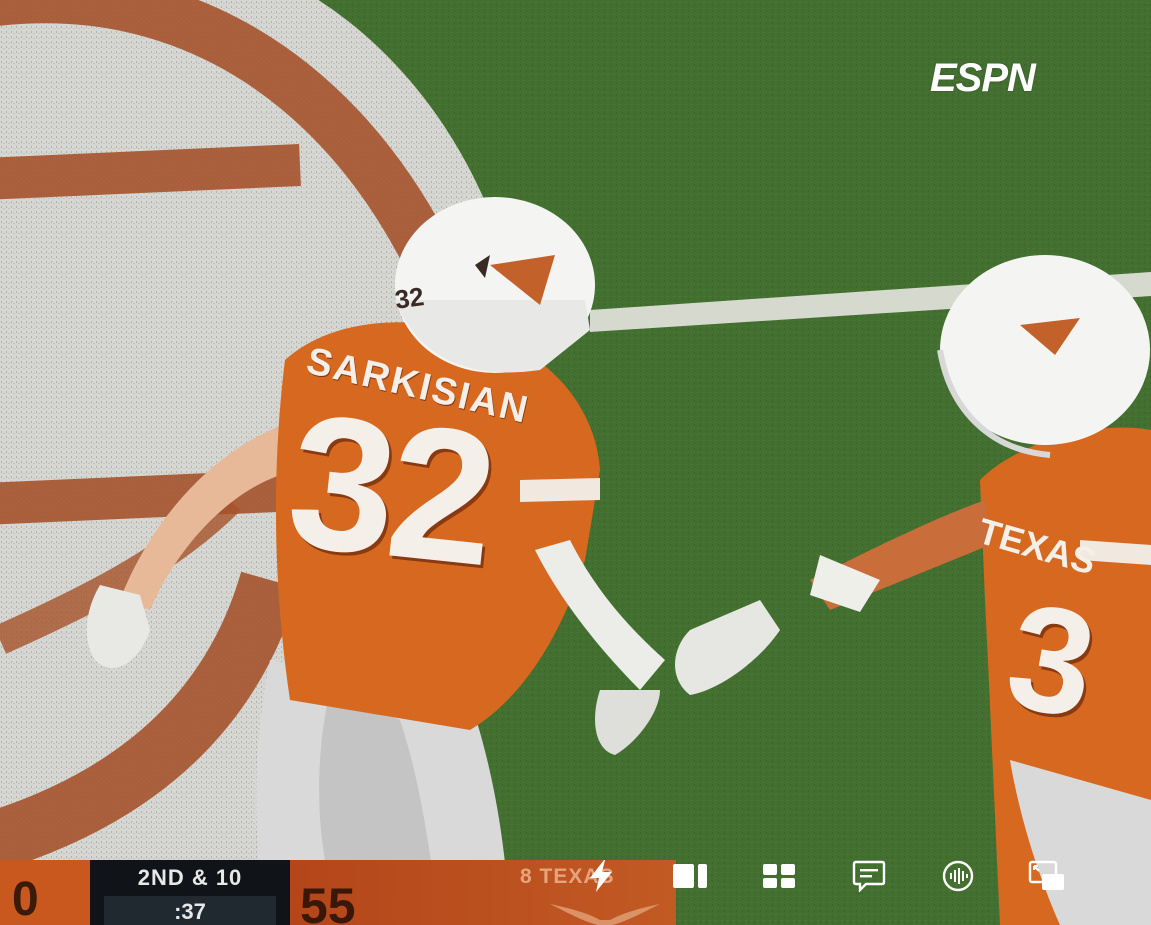  I want to click on jersey-number: 32, so click(389, 490).